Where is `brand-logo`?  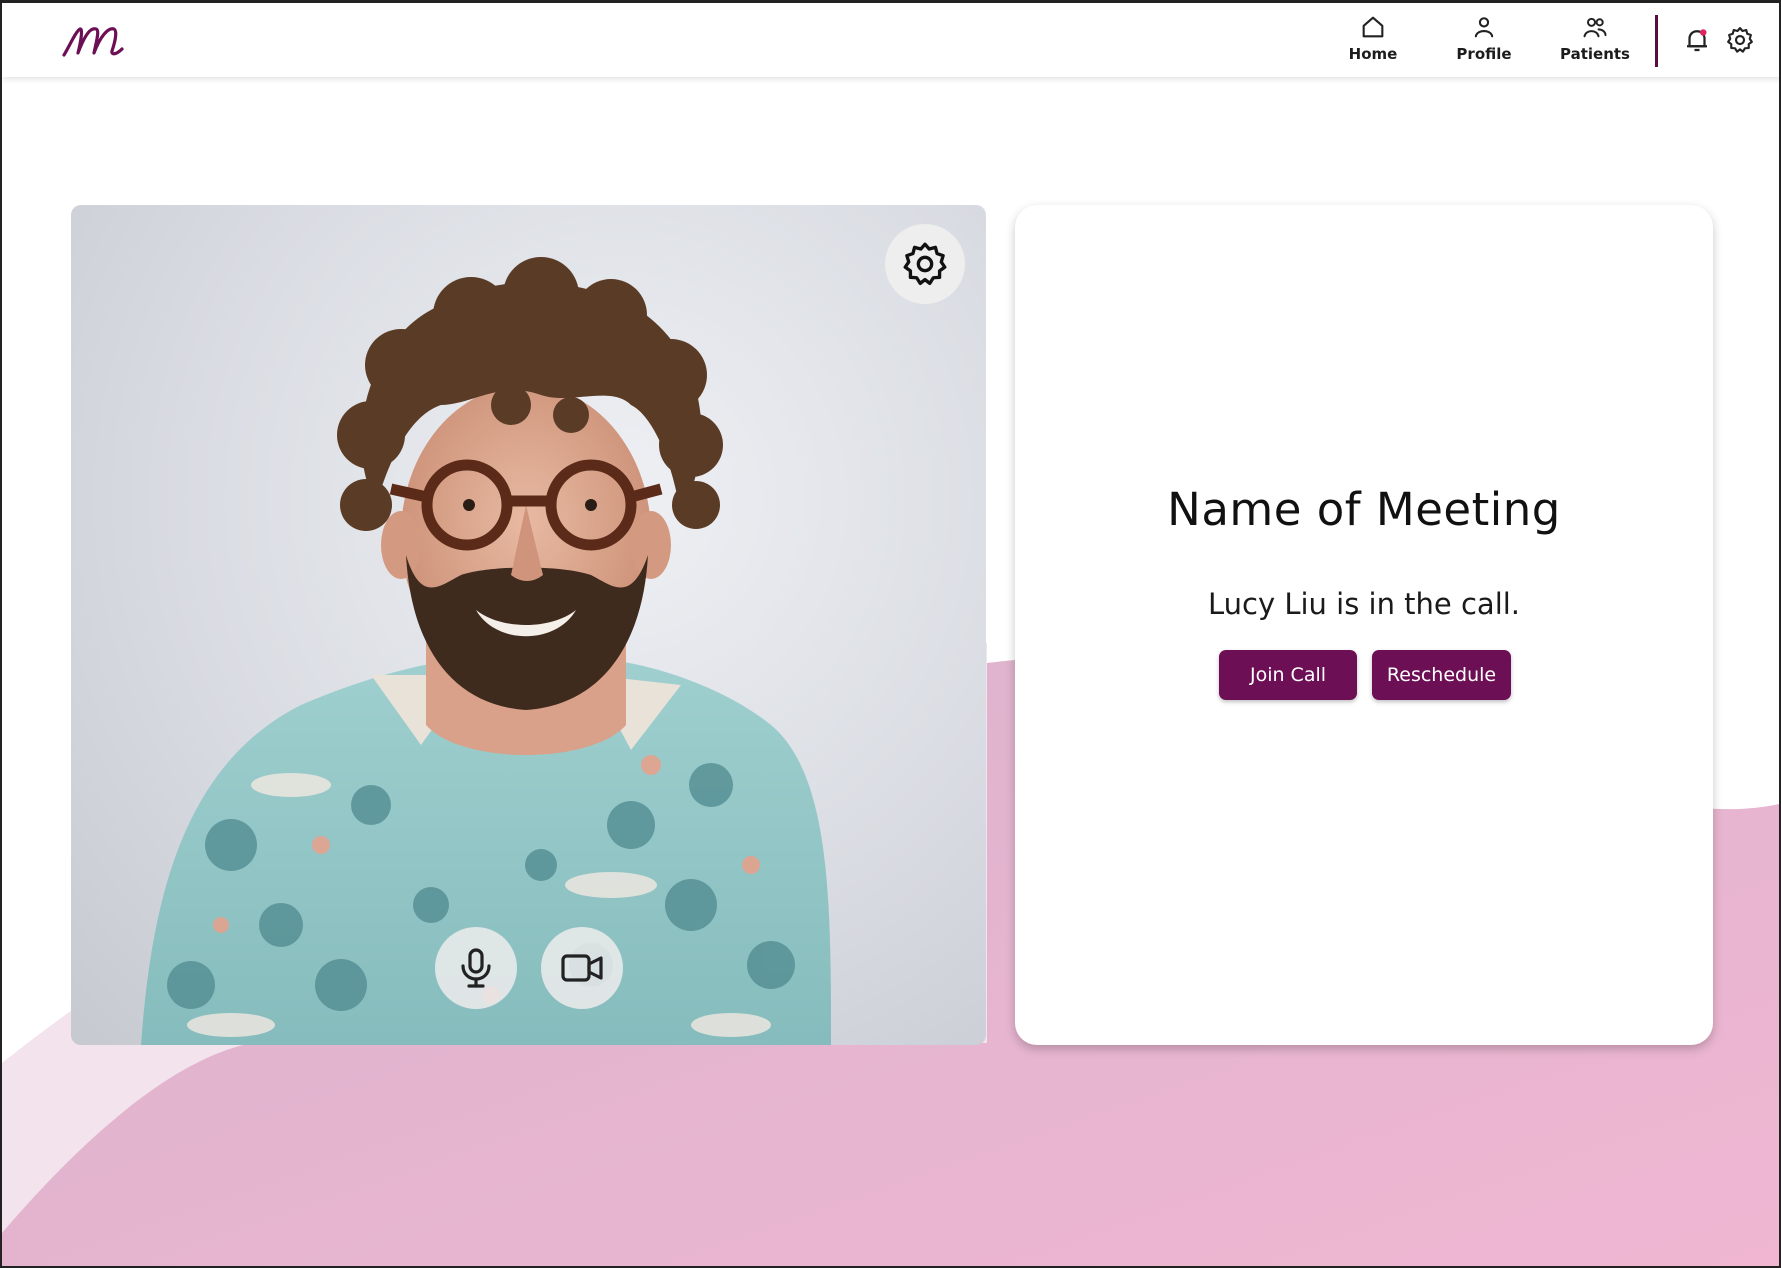 brand-logo is located at coordinates (97, 39).